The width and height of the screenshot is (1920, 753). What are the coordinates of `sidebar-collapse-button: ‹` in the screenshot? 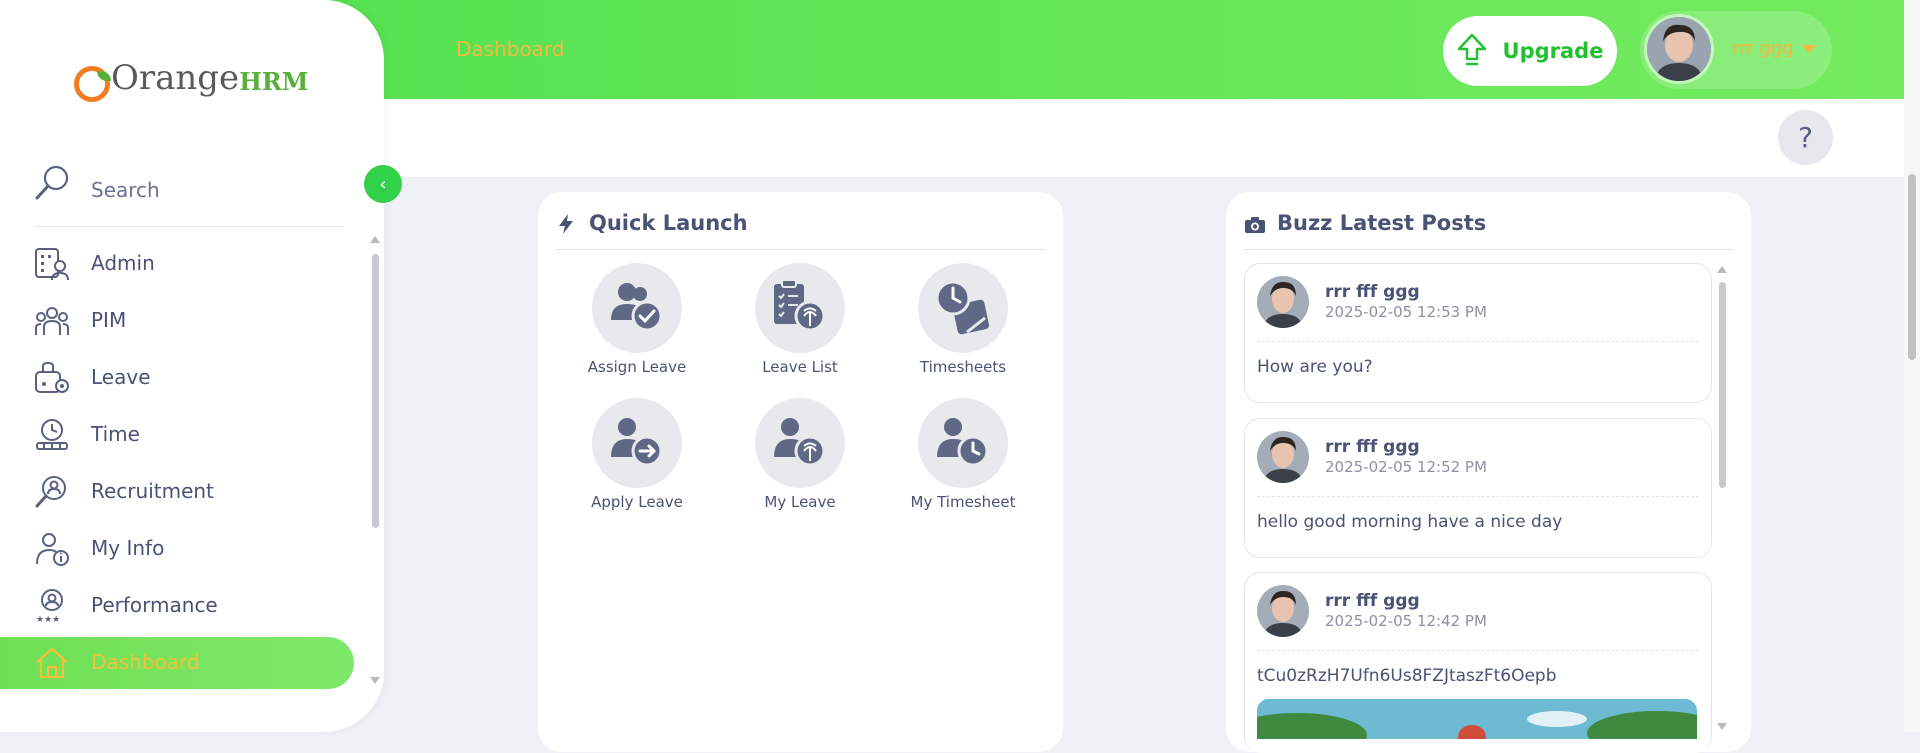 It's located at (383, 184).